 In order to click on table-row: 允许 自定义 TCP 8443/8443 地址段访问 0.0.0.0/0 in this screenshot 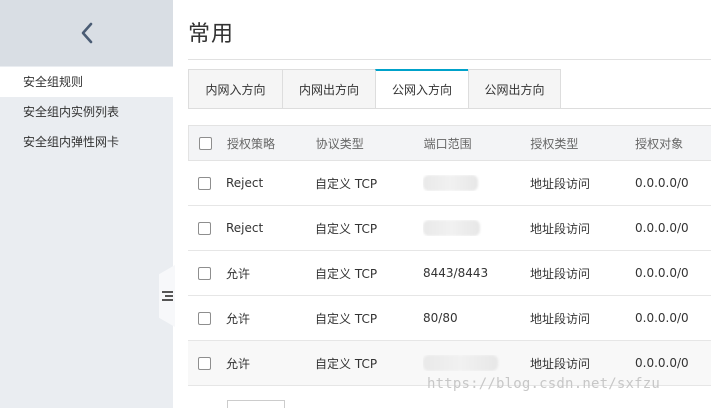, I will do `click(449, 273)`.